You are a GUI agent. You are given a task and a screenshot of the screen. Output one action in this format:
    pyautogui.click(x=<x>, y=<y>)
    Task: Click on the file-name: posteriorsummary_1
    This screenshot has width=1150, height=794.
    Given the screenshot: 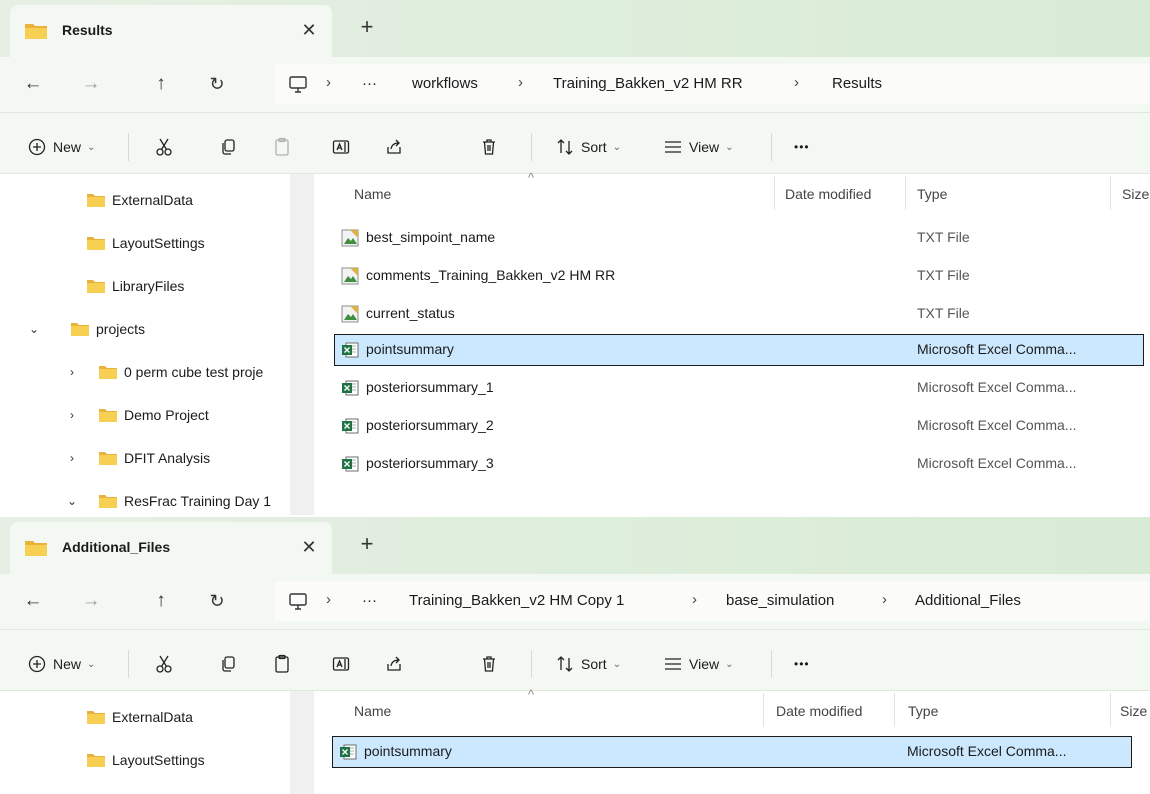 What is the action you would take?
    pyautogui.click(x=430, y=387)
    